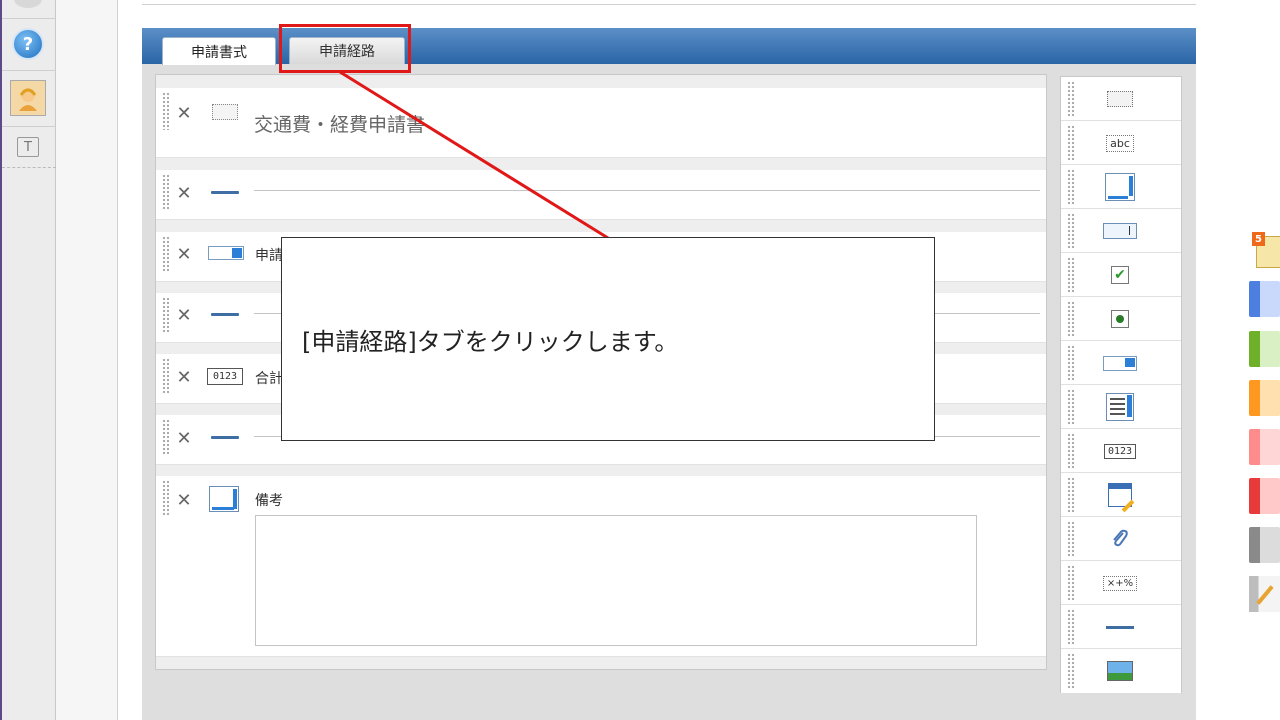 The width and height of the screenshot is (1280, 720). Describe the element at coordinates (669, 4) in the screenshot. I see `top-divider` at that location.